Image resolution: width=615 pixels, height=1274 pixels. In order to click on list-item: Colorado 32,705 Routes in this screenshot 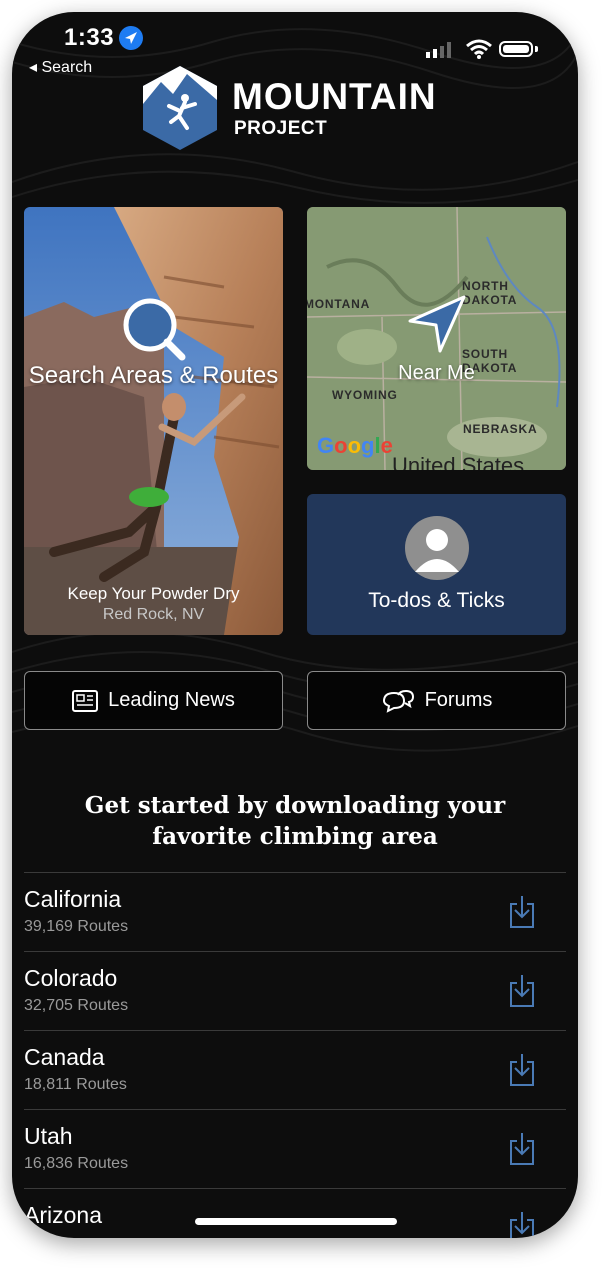, I will do `click(295, 990)`.